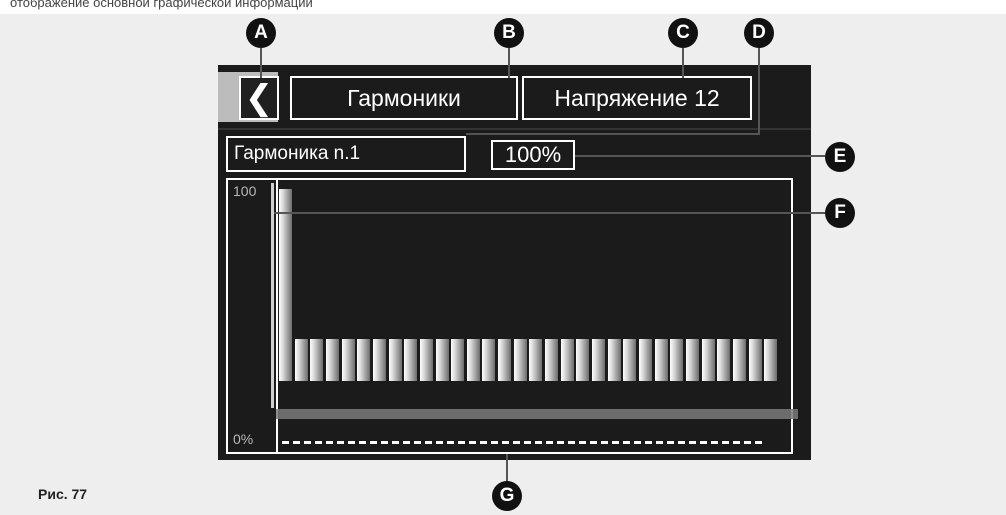 This screenshot has width=1006, height=515. Describe the element at coordinates (700, 156) in the screenshot. I see `callout-line-e` at that location.